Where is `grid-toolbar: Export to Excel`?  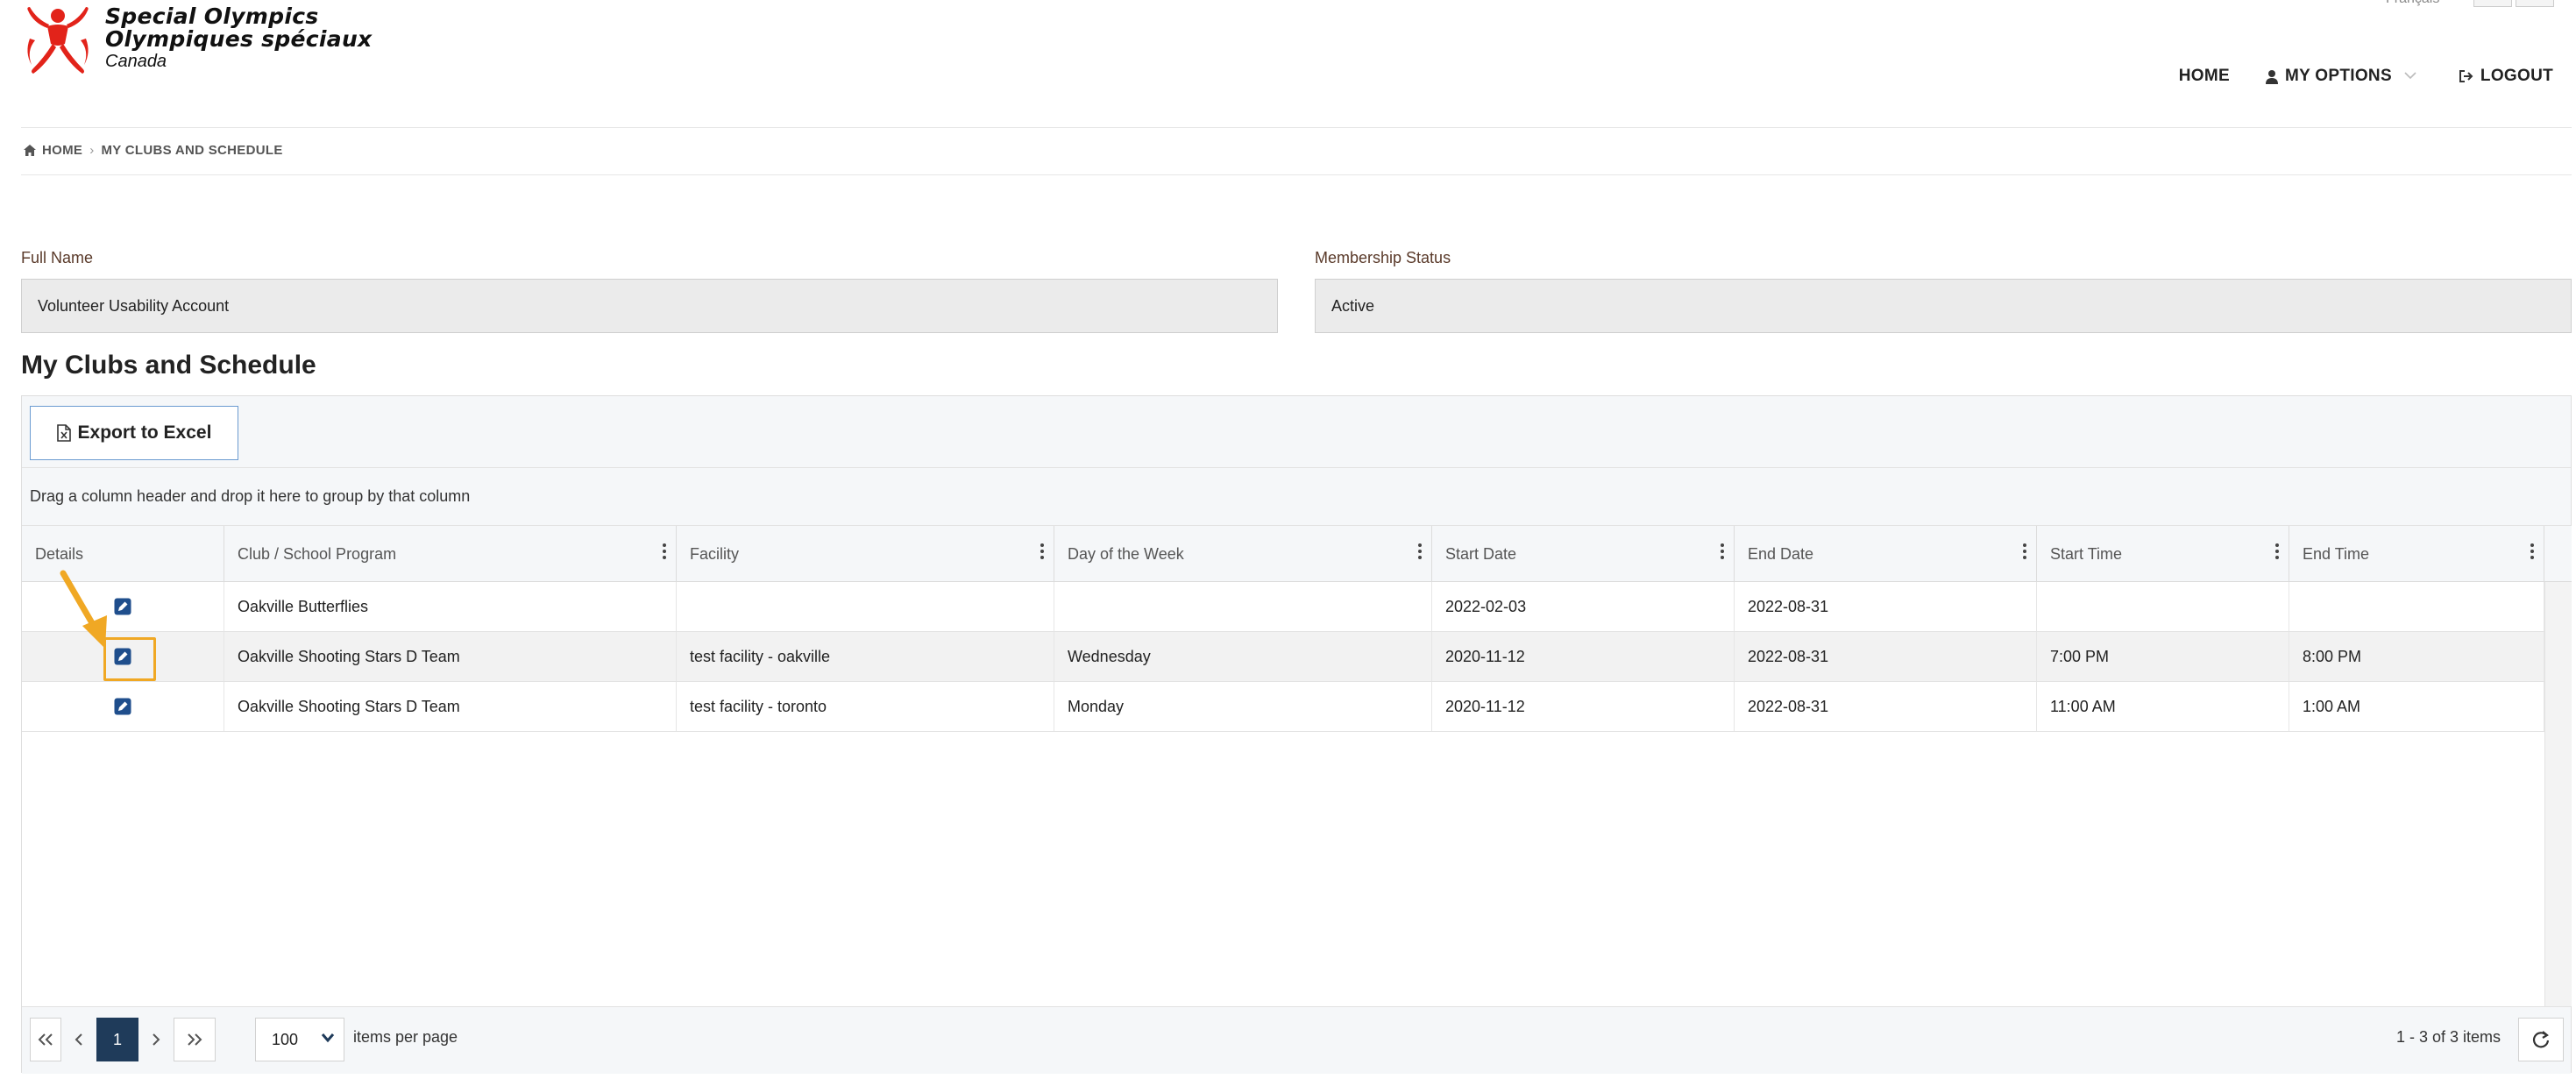 grid-toolbar: Export to Excel is located at coordinates (1296, 432).